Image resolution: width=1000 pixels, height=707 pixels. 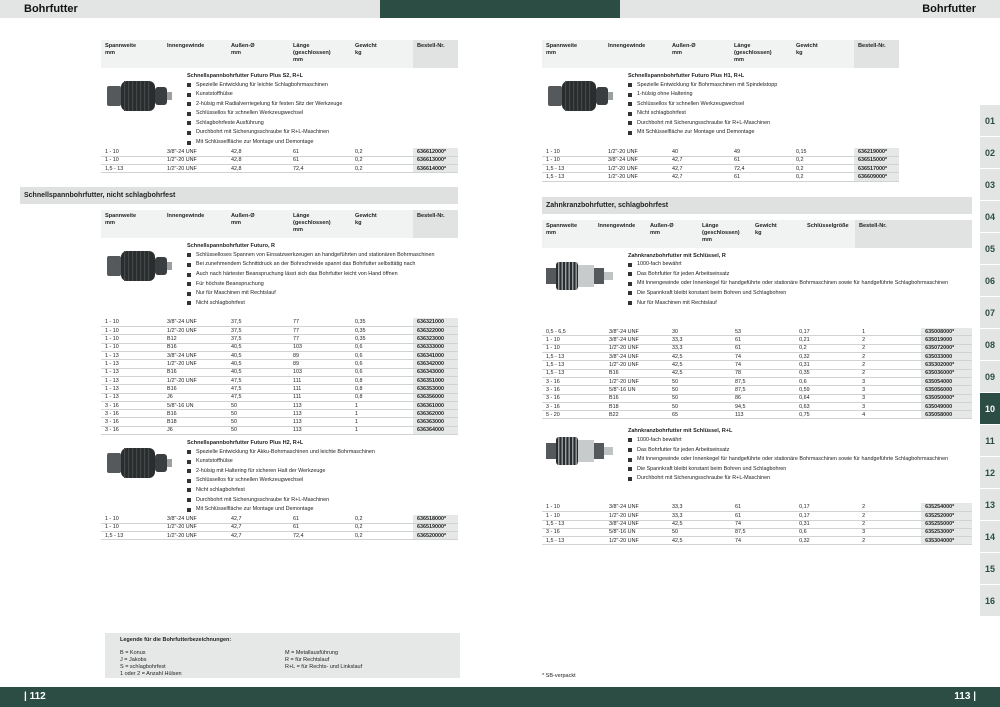 What do you see at coordinates (720, 152) in the screenshot?
I see `table-row: 1 - 10 1/2"-20 UNF 40 49 0,15 636219000*` at bounding box center [720, 152].